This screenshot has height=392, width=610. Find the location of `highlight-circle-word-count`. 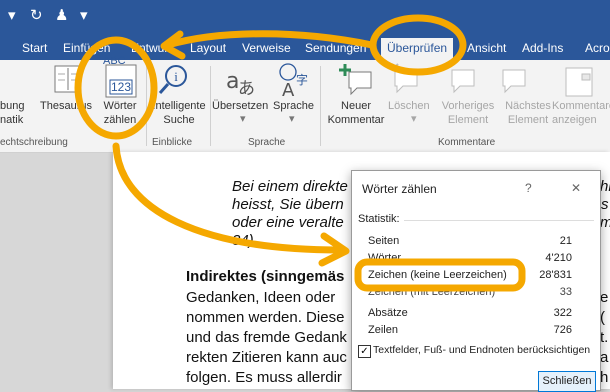

highlight-circle-word-count is located at coordinates (116, 88).